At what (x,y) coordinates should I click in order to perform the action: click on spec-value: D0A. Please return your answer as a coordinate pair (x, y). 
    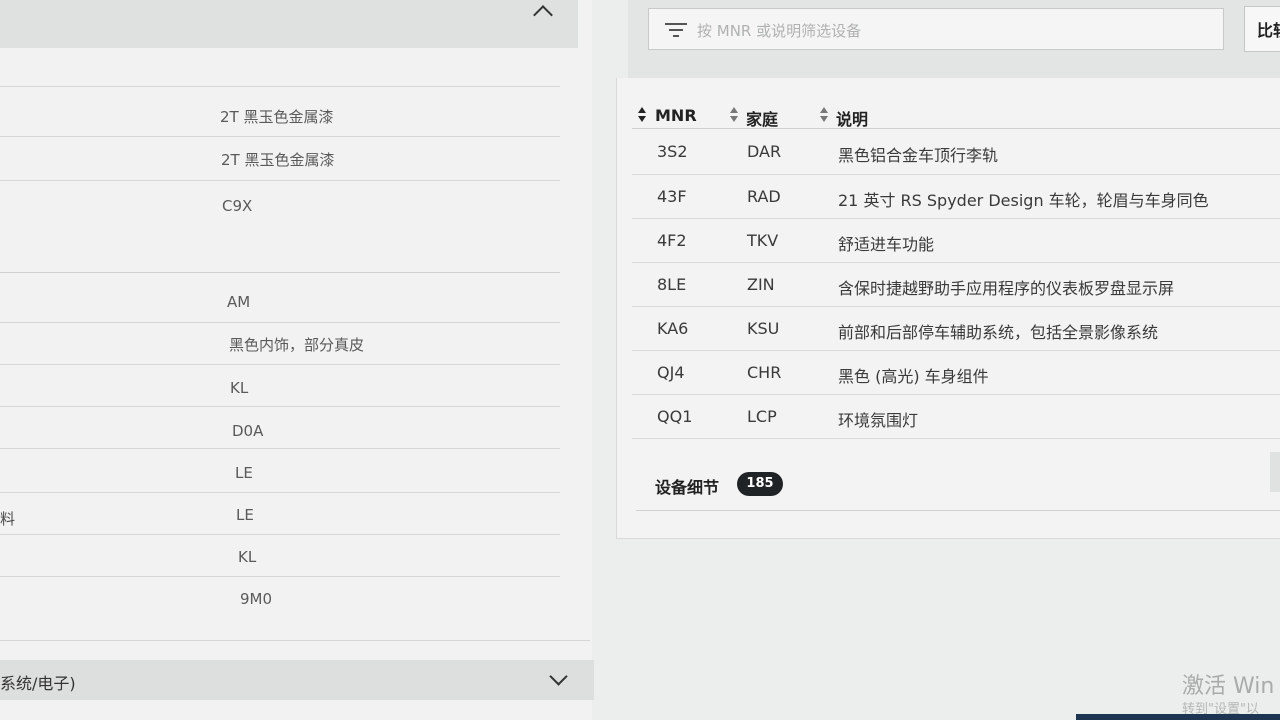
    Looking at the image, I should click on (248, 431).